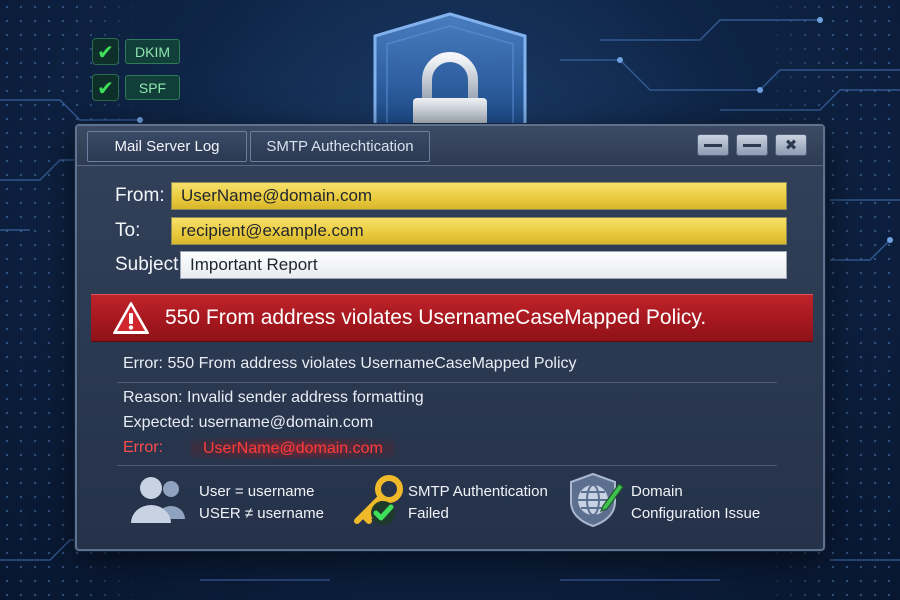 Image resolution: width=900 pixels, height=600 pixels. I want to click on expected-line: Expected: username@domain.com, so click(248, 422).